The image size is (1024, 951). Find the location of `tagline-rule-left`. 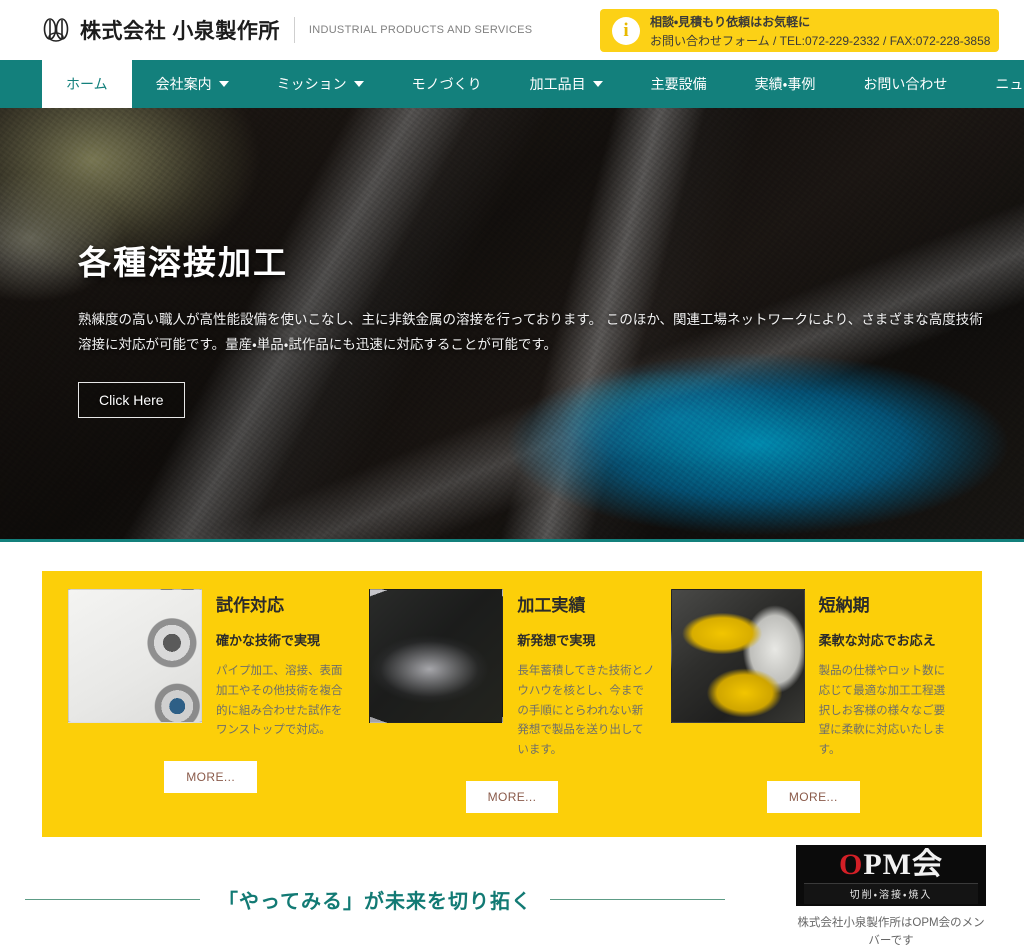

tagline-rule-left is located at coordinates (112, 899).